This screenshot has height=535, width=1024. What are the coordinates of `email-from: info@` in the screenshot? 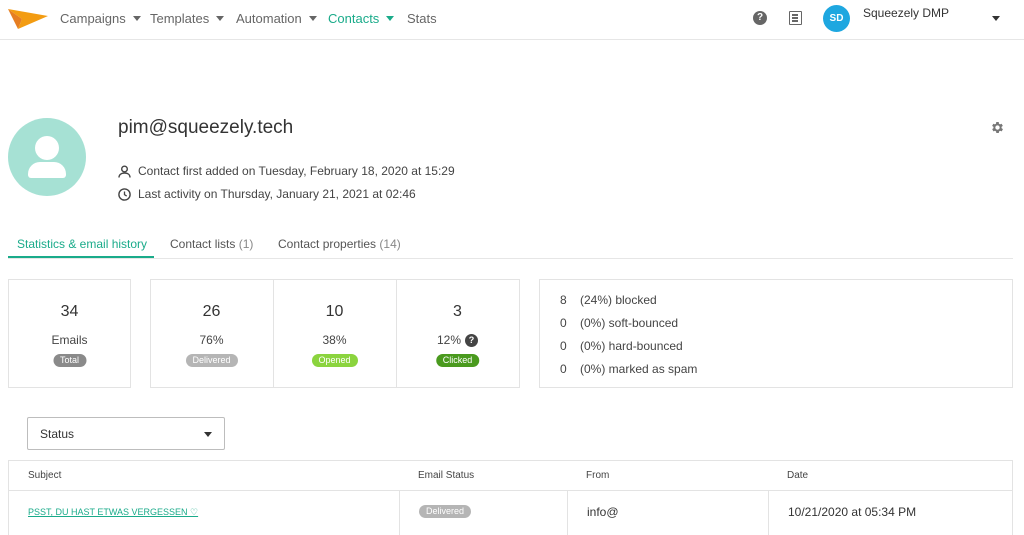 It's located at (603, 512).